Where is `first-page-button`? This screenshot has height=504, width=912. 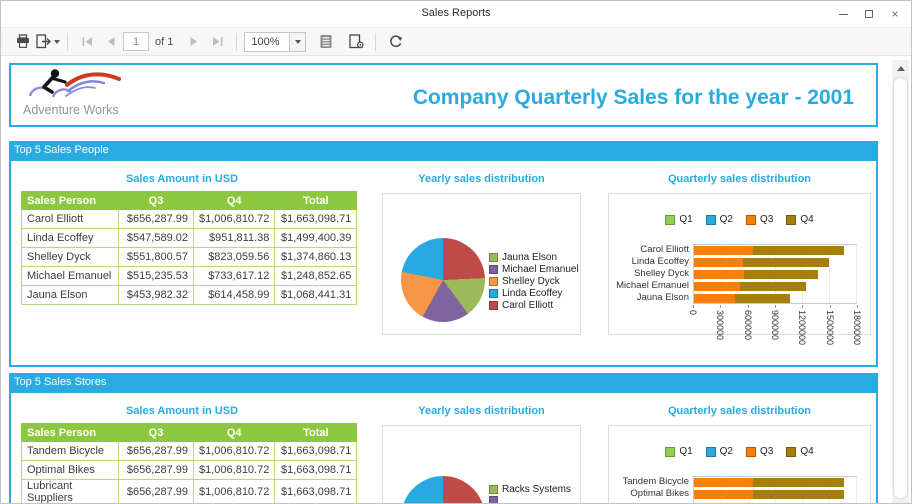
first-page-button is located at coordinates (87, 42).